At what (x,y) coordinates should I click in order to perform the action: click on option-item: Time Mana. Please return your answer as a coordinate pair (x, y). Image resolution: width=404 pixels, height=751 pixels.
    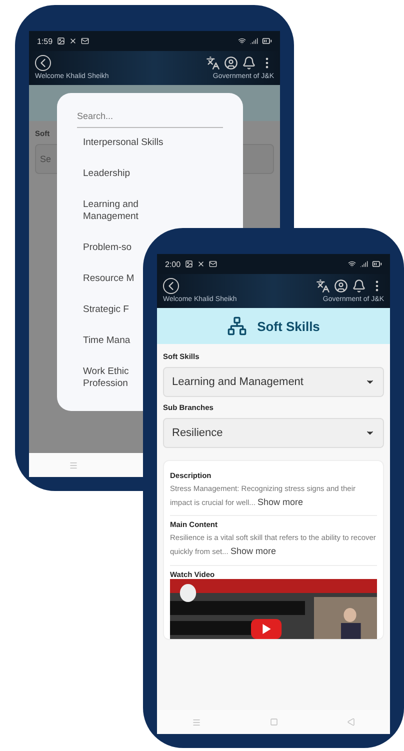
    Looking at the image, I should click on (106, 341).